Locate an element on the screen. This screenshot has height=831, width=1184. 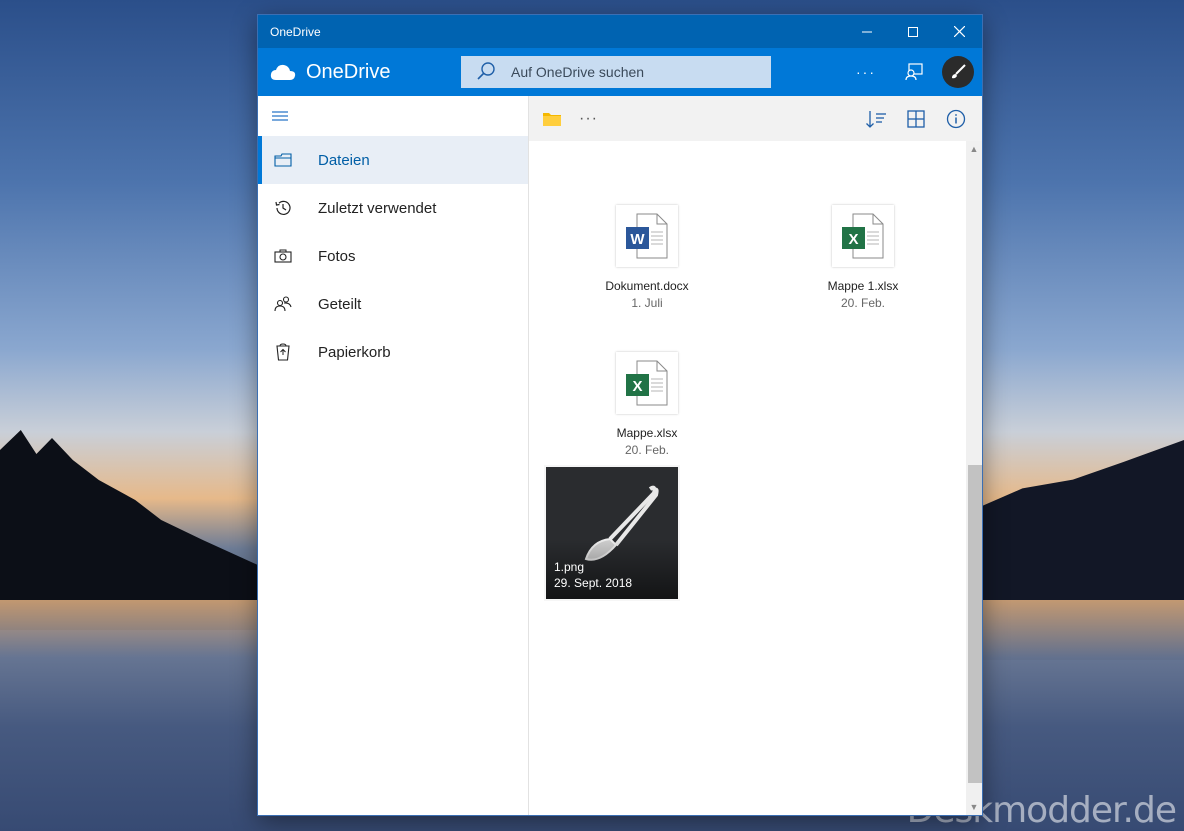
sort-icon is located at coordinates (876, 119).